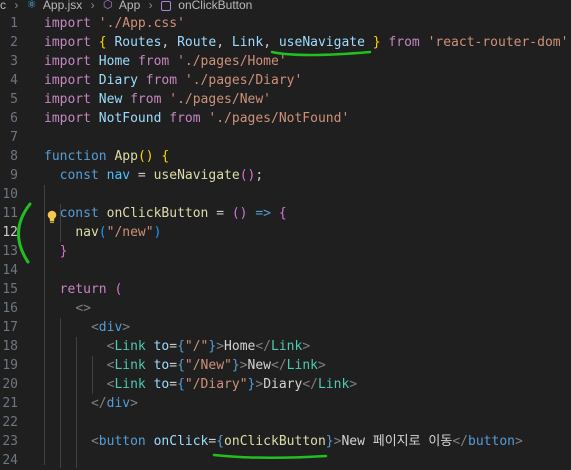  What do you see at coordinates (10, 327) in the screenshot?
I see `line-number: 17` at bounding box center [10, 327].